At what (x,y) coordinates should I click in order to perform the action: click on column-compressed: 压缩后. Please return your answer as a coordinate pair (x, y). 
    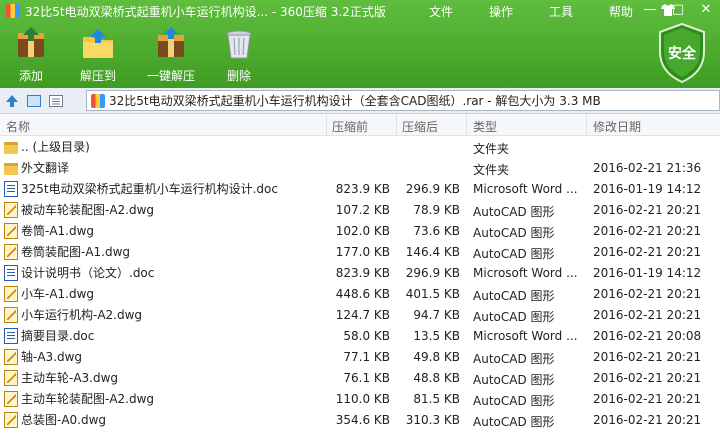
    Looking at the image, I should click on (420, 126).